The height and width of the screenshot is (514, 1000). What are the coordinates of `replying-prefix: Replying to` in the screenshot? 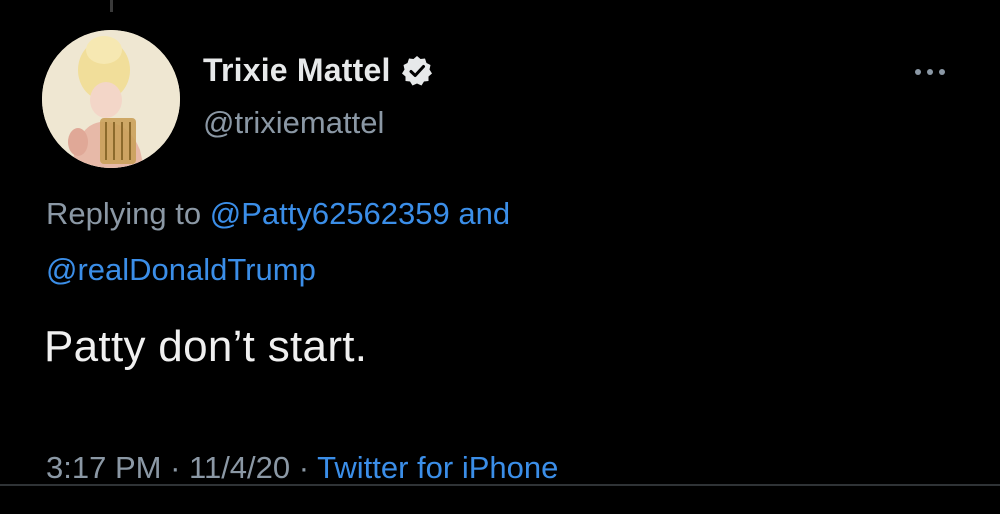 It's located at (128, 213).